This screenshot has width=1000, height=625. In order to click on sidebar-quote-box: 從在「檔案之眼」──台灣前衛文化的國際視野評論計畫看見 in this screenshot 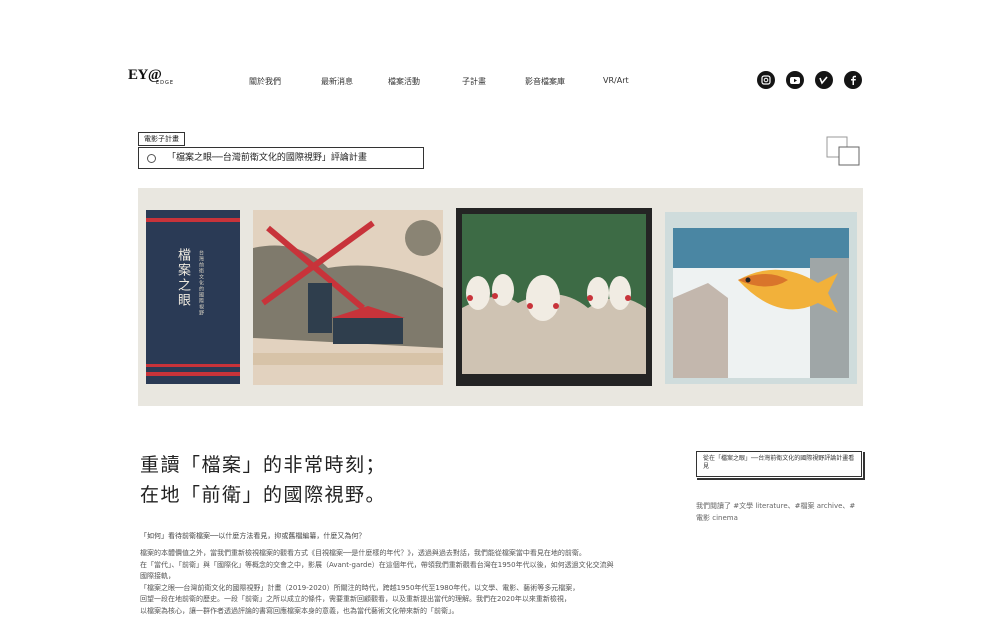, I will do `click(780, 465)`.